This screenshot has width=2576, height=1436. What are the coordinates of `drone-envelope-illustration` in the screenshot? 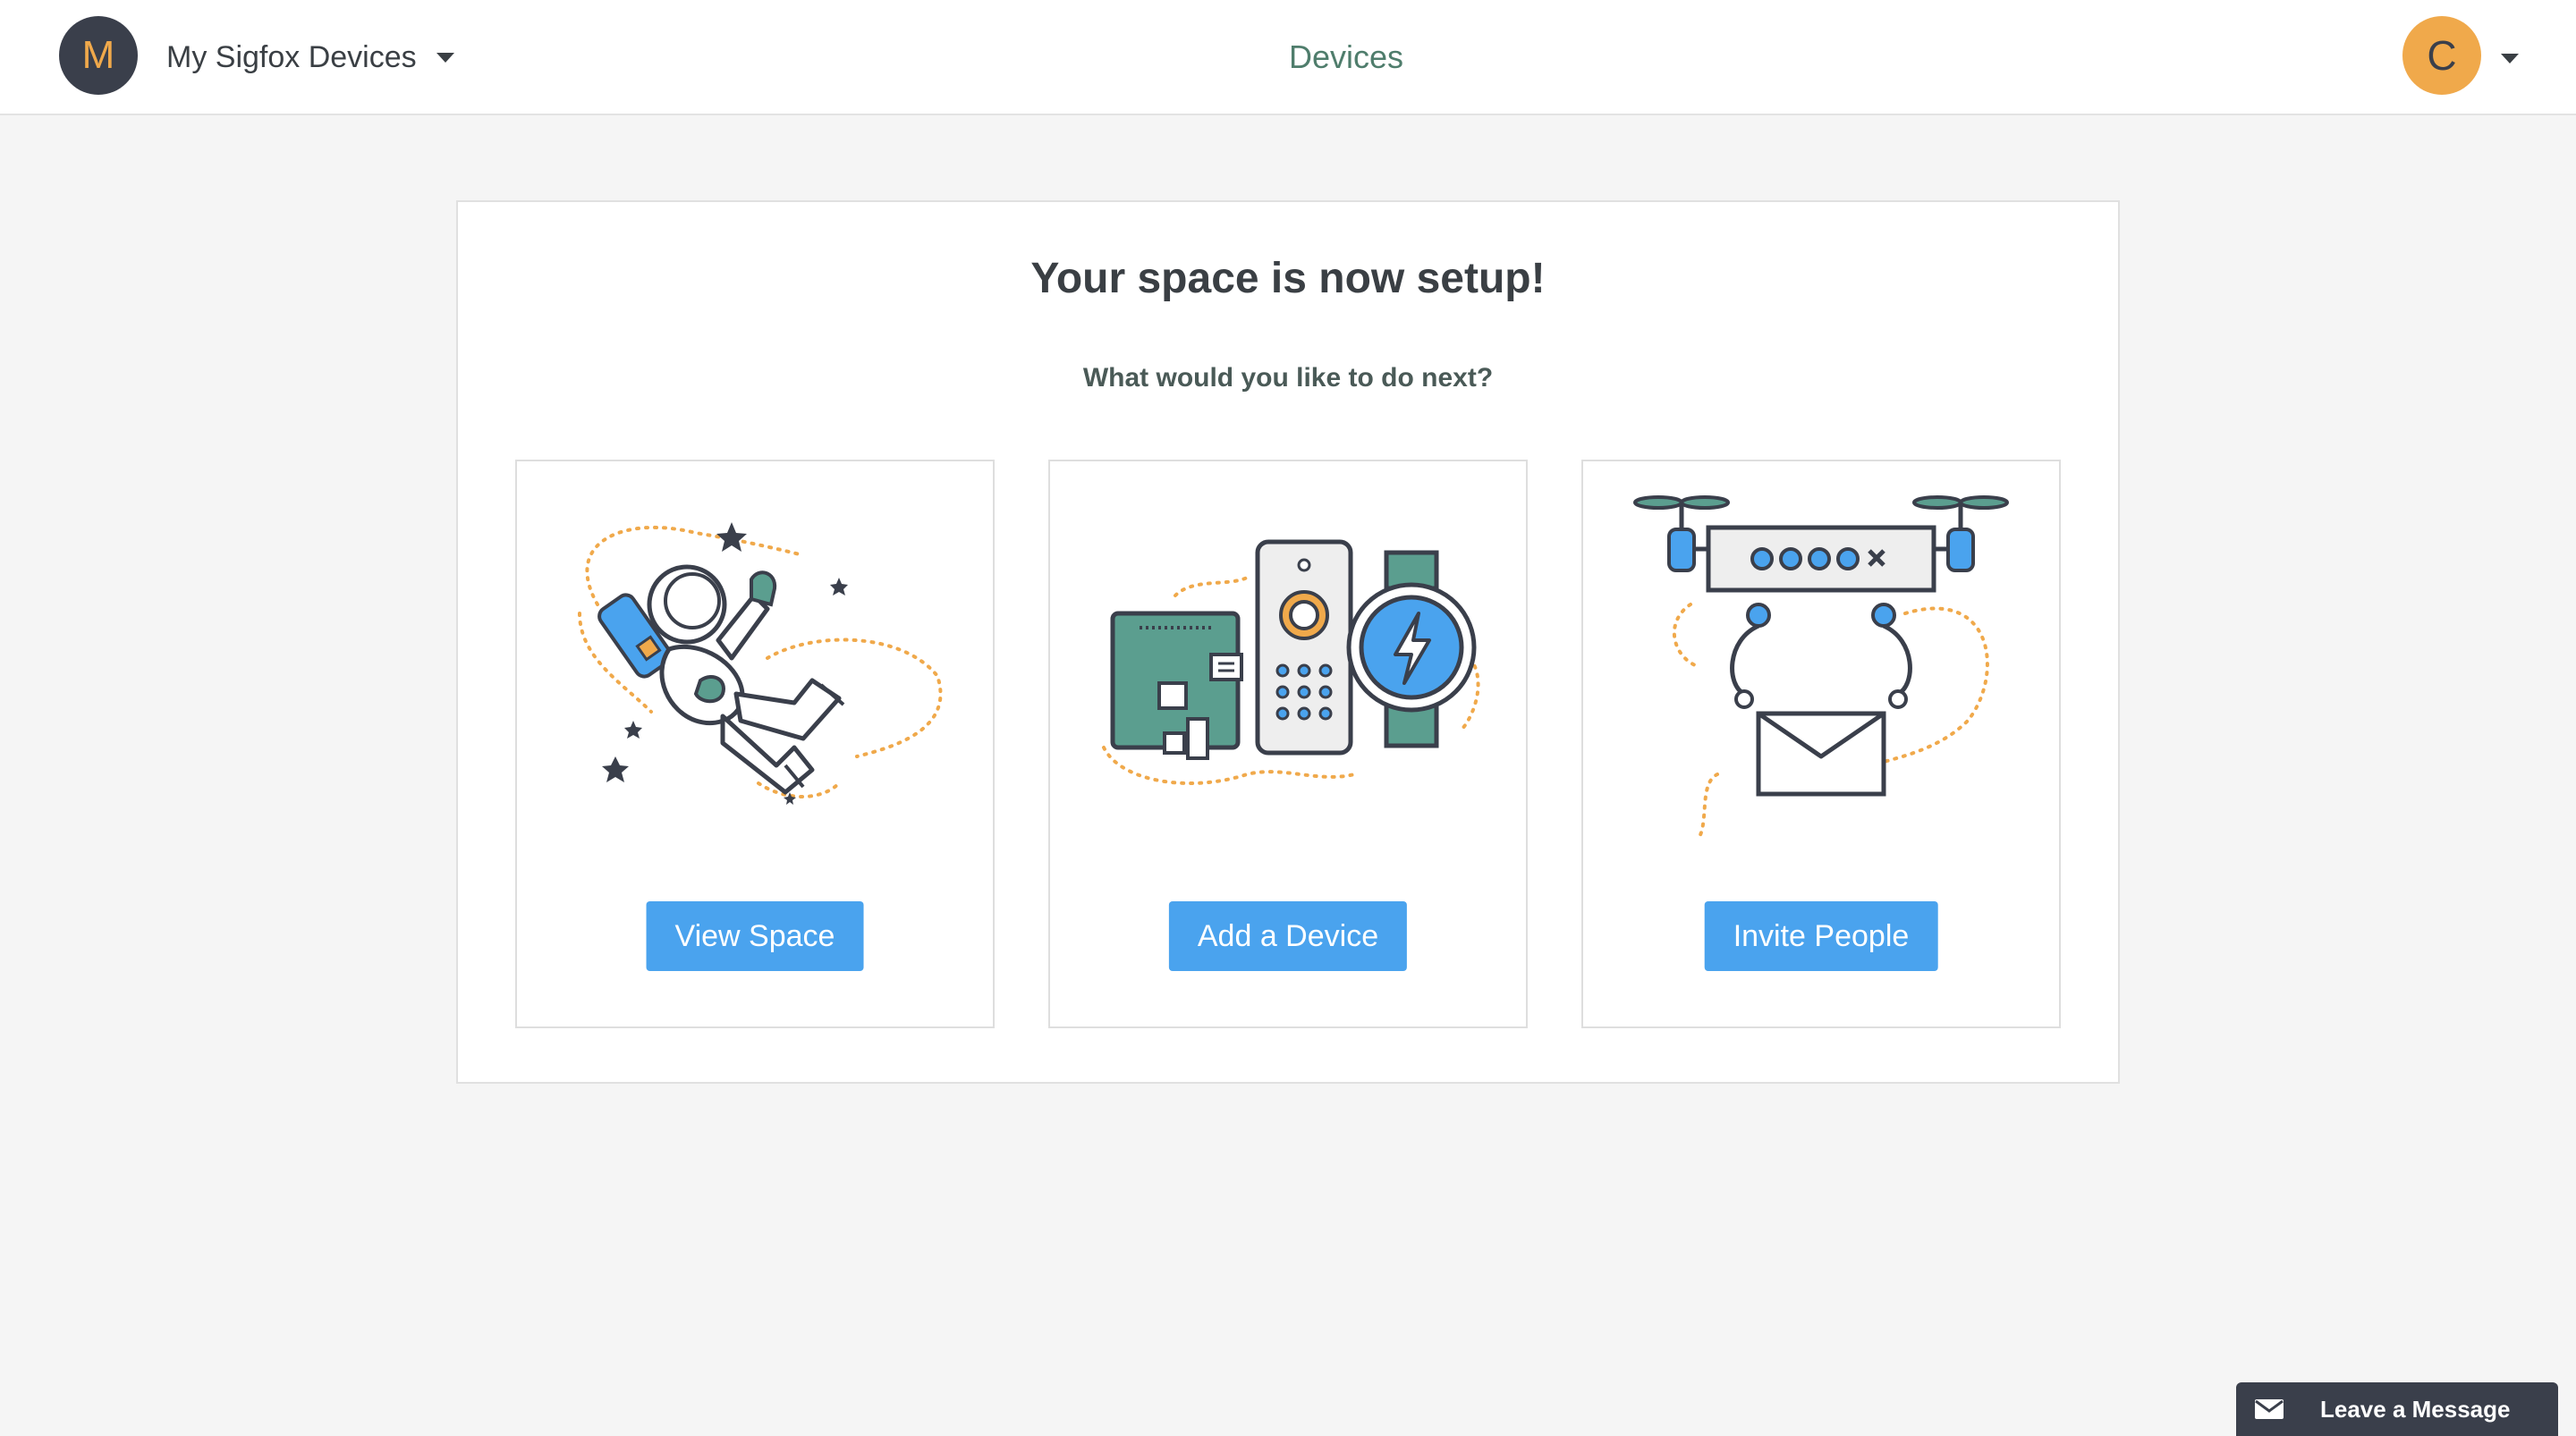 It's located at (1821, 666).